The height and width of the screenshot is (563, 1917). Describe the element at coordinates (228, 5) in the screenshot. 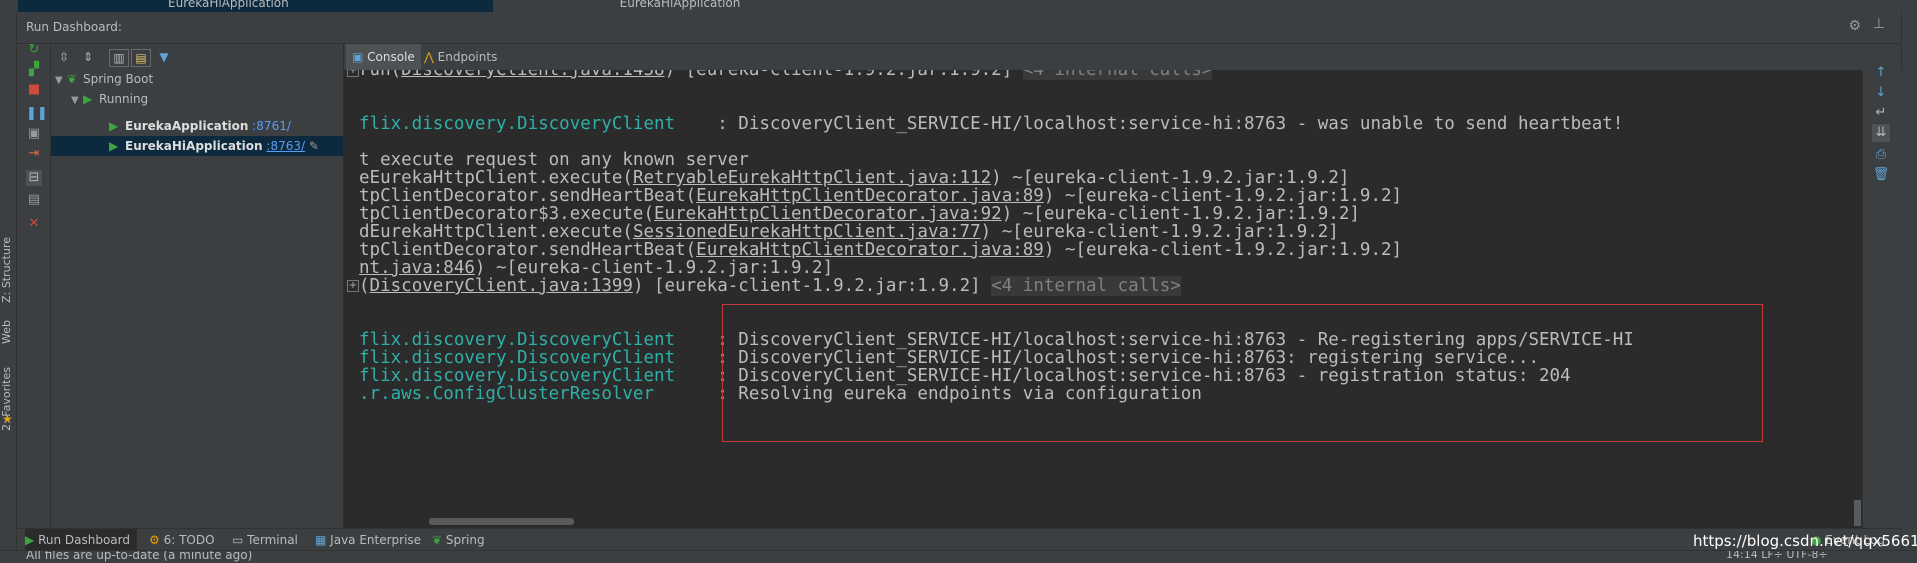

I see `window-tab-active-label: EurekaHiApplication` at that location.